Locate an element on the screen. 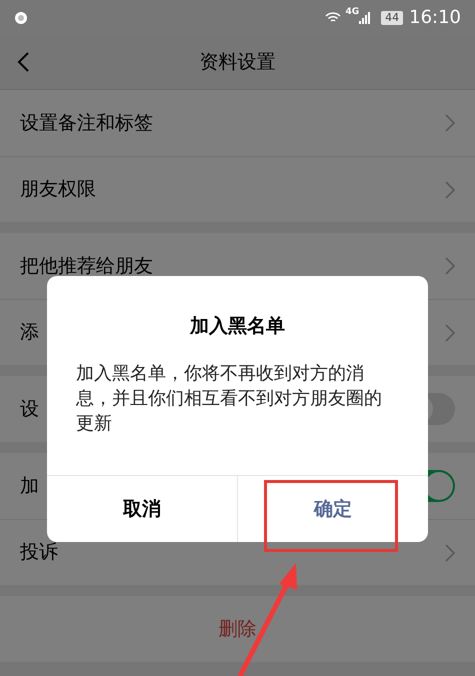  wifi-icon is located at coordinates (333, 18).